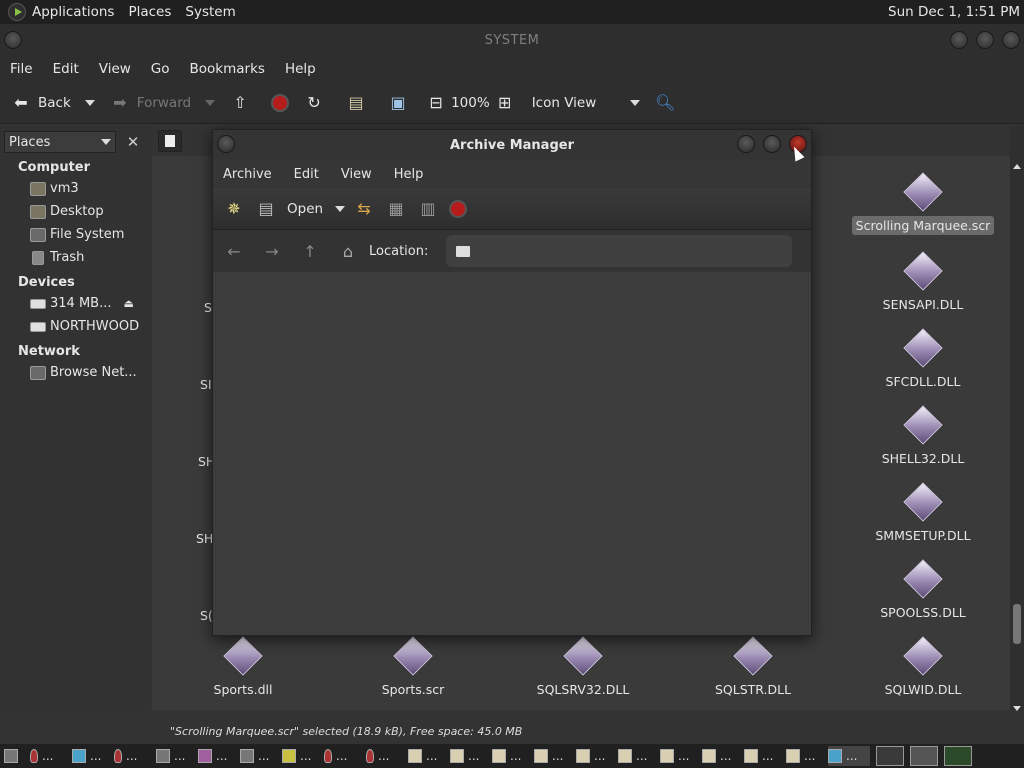 This screenshot has height=768, width=1024. Describe the element at coordinates (210, 102) in the screenshot. I see `forward-history-arrow-icon` at that location.